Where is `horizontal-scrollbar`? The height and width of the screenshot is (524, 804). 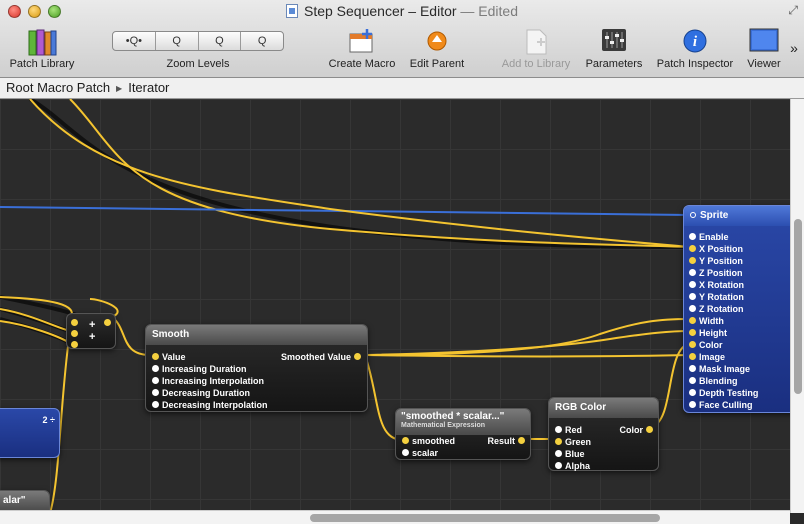
horizontal-scrollbar is located at coordinates (395, 517).